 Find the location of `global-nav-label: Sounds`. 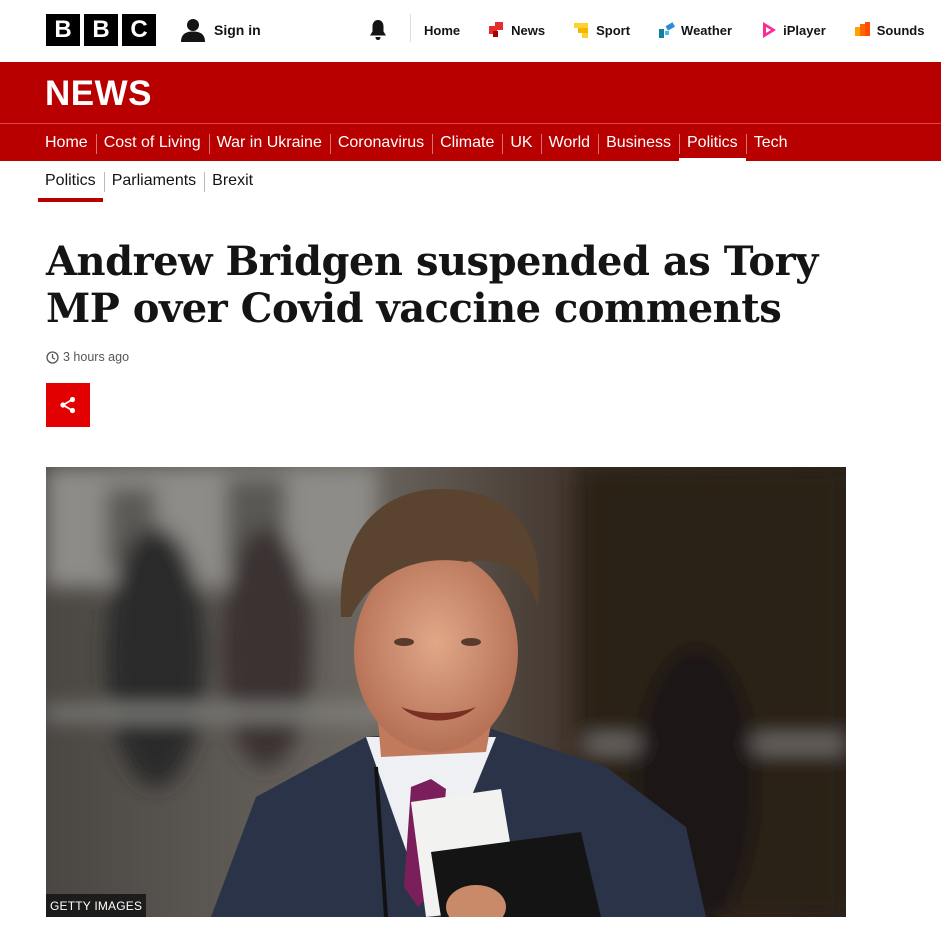

global-nav-label: Sounds is located at coordinates (900, 30).